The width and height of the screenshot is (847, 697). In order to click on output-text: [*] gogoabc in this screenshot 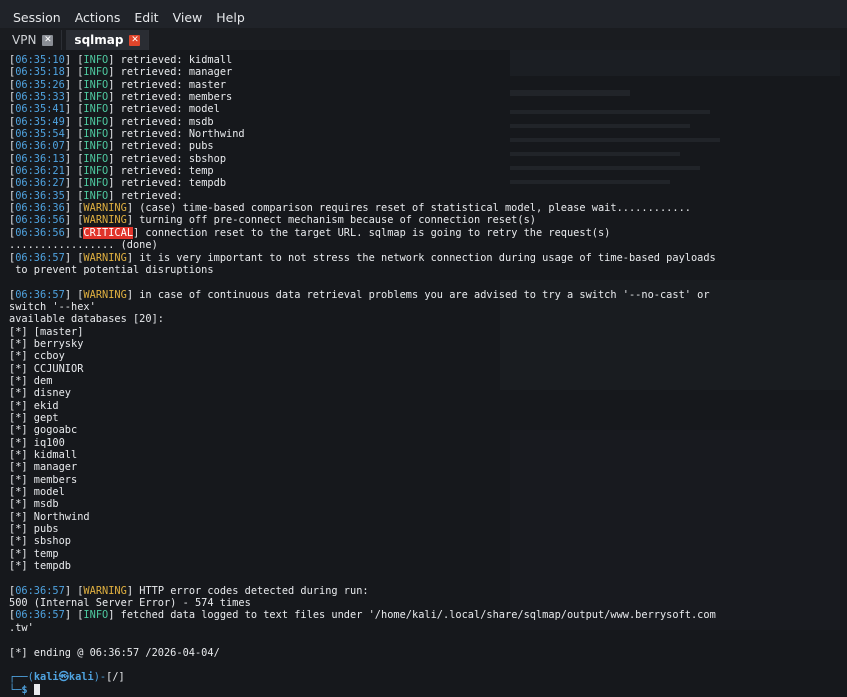, I will do `click(43, 430)`.